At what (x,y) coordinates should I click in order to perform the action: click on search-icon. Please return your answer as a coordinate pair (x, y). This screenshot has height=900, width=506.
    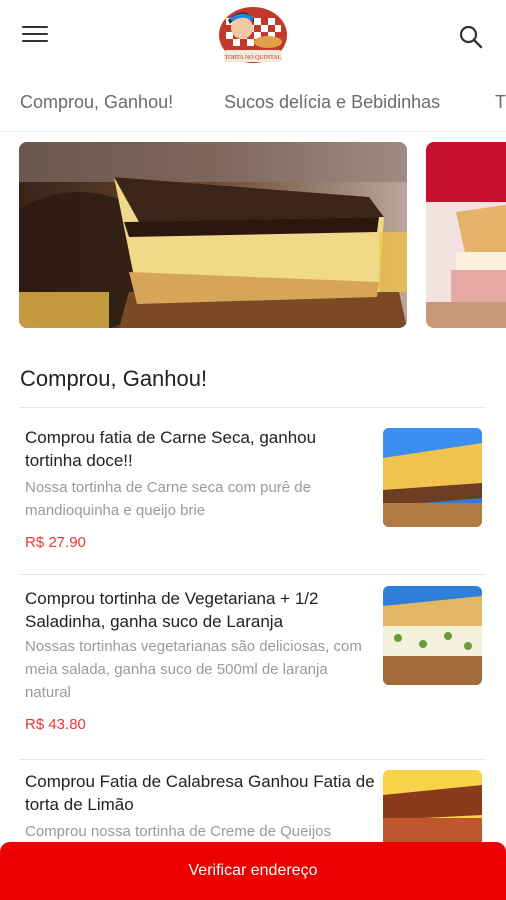
    Looking at the image, I should click on (471, 37).